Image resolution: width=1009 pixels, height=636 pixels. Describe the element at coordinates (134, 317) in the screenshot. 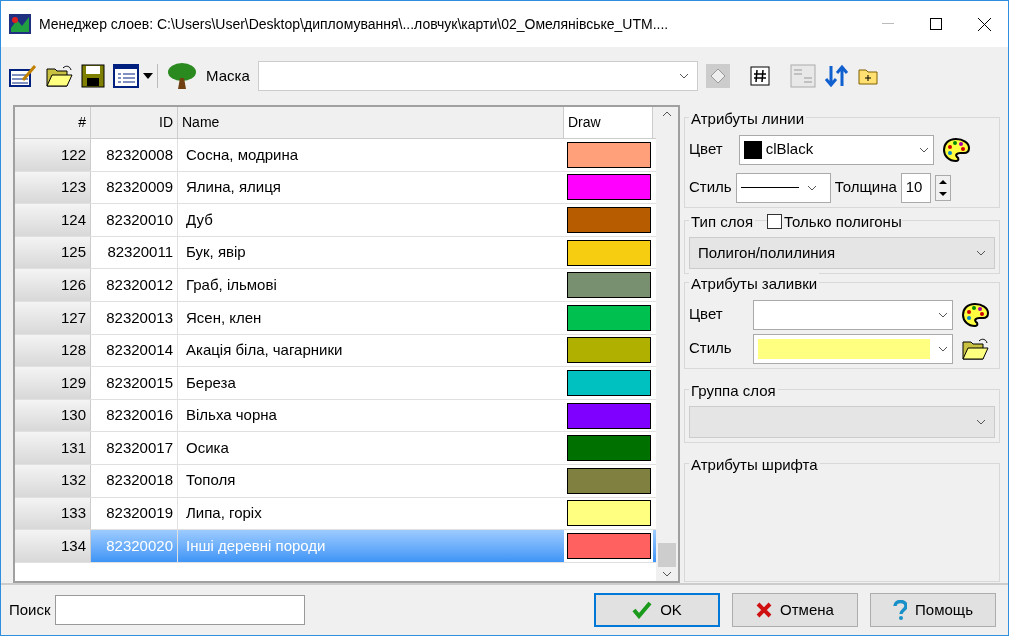

I see `id-cell: 82320013` at that location.